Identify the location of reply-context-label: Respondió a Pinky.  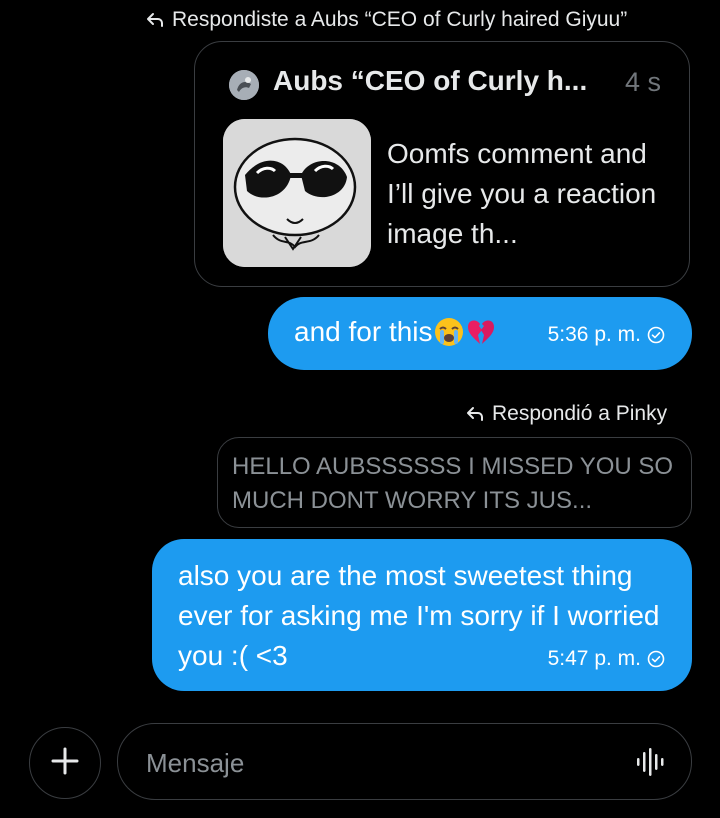
(566, 414).